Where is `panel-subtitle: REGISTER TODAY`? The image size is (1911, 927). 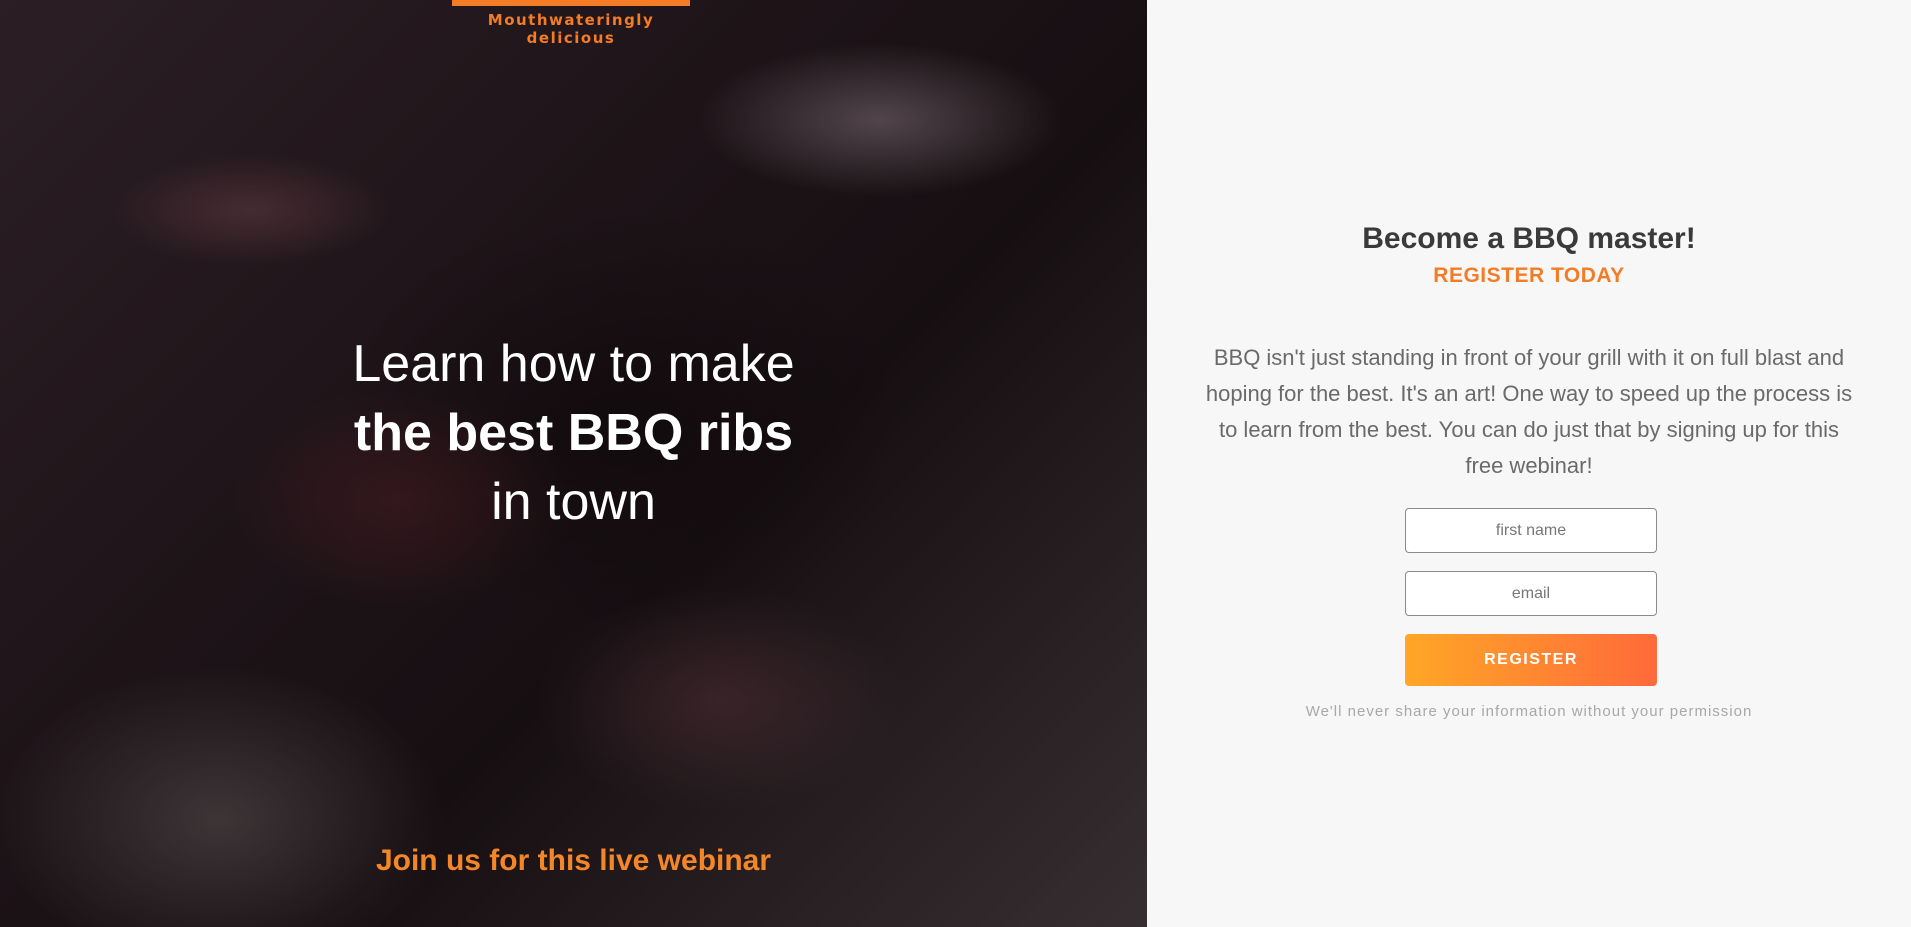
panel-subtitle: REGISTER TODAY is located at coordinates (1529, 275).